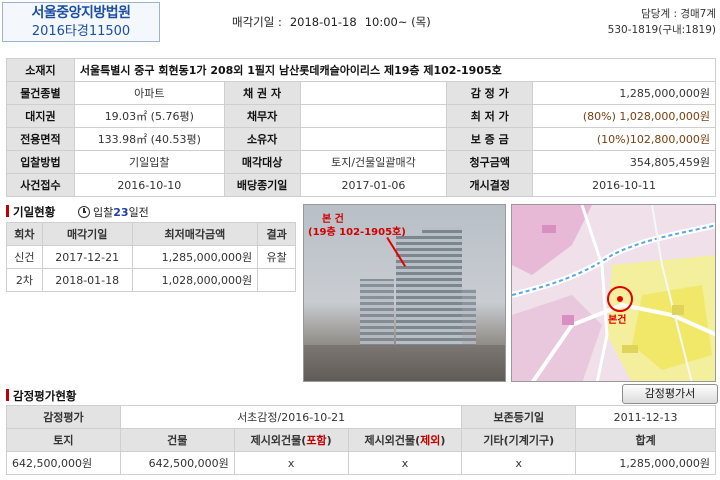 The width and height of the screenshot is (720, 480). Describe the element at coordinates (599, 116) in the screenshot. I see `minimum-price-pct: (80%)` at that location.